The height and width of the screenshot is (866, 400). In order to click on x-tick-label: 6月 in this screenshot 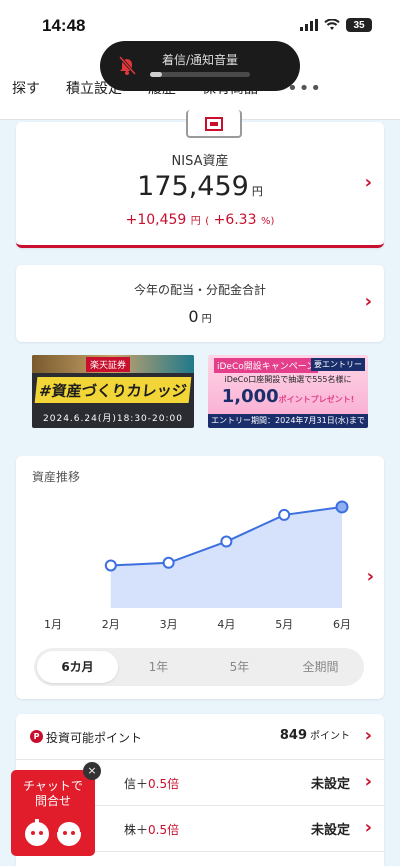, I will do `click(342, 624)`.